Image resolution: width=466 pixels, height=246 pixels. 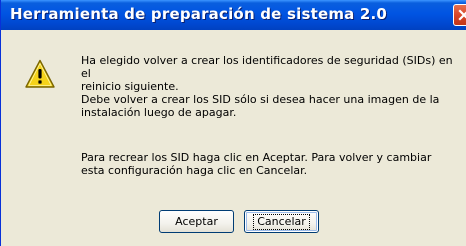 I want to click on accept-button: Aceptar, so click(x=196, y=221).